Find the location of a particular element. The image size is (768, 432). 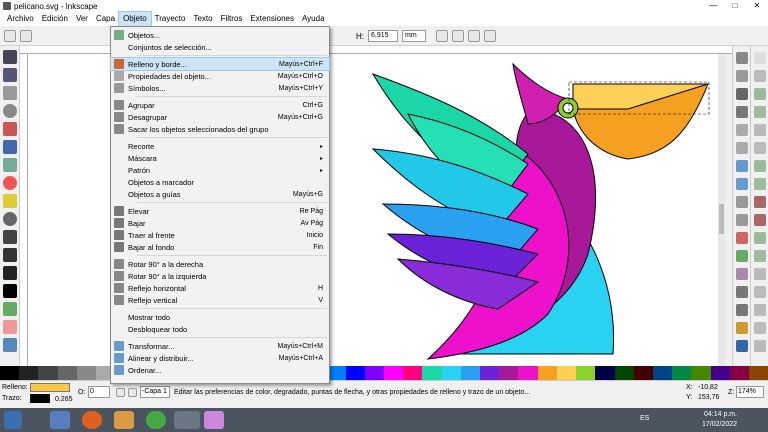

inkscape-taskbar-icon is located at coordinates (187, 420).